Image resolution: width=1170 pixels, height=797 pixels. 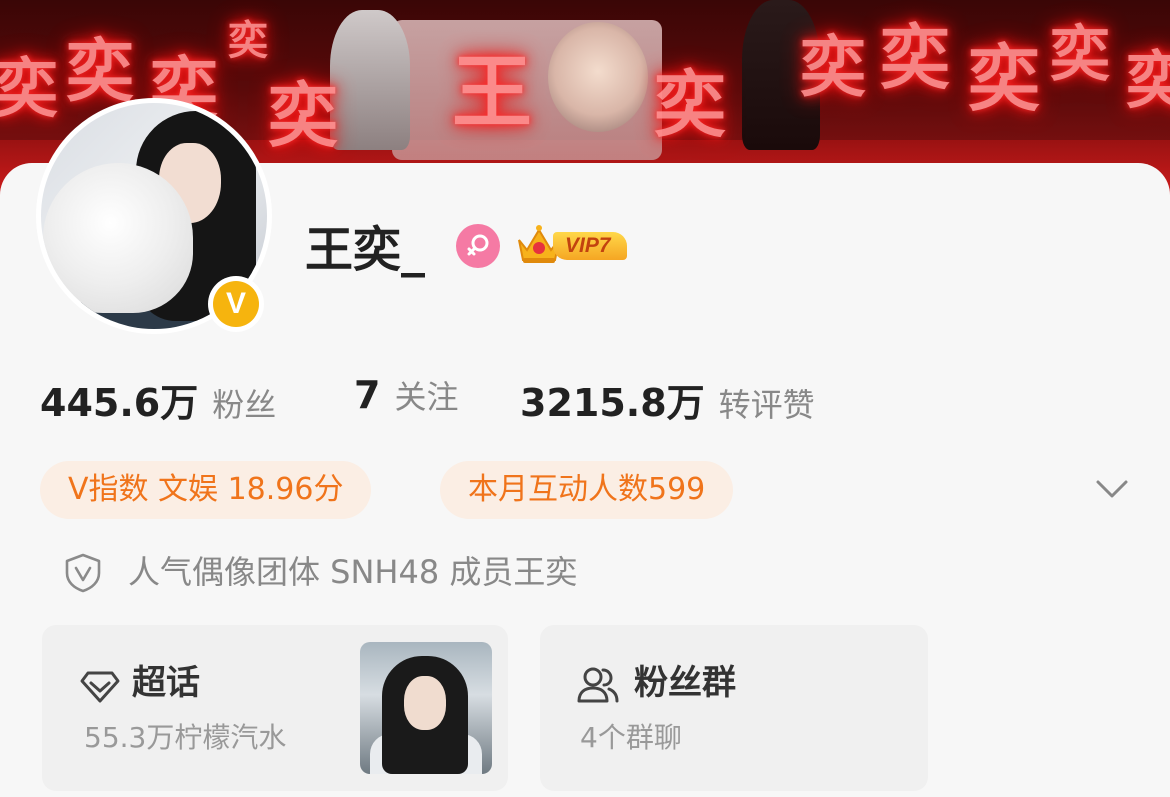 What do you see at coordinates (685, 683) in the screenshot?
I see `fan-group-title: 粉丝群` at bounding box center [685, 683].